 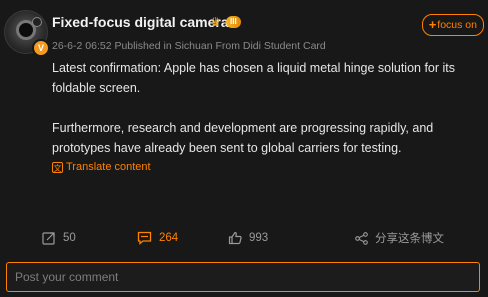 I want to click on translate-label: Translate content, so click(x=108, y=167).